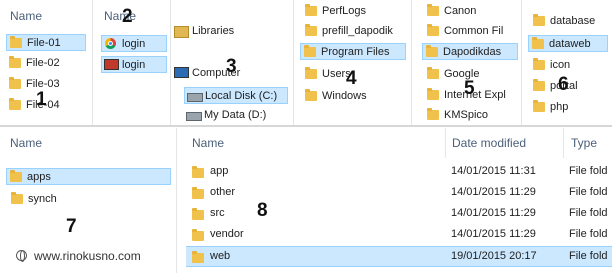  I want to click on nav-item-synch: synch, so click(88, 199).